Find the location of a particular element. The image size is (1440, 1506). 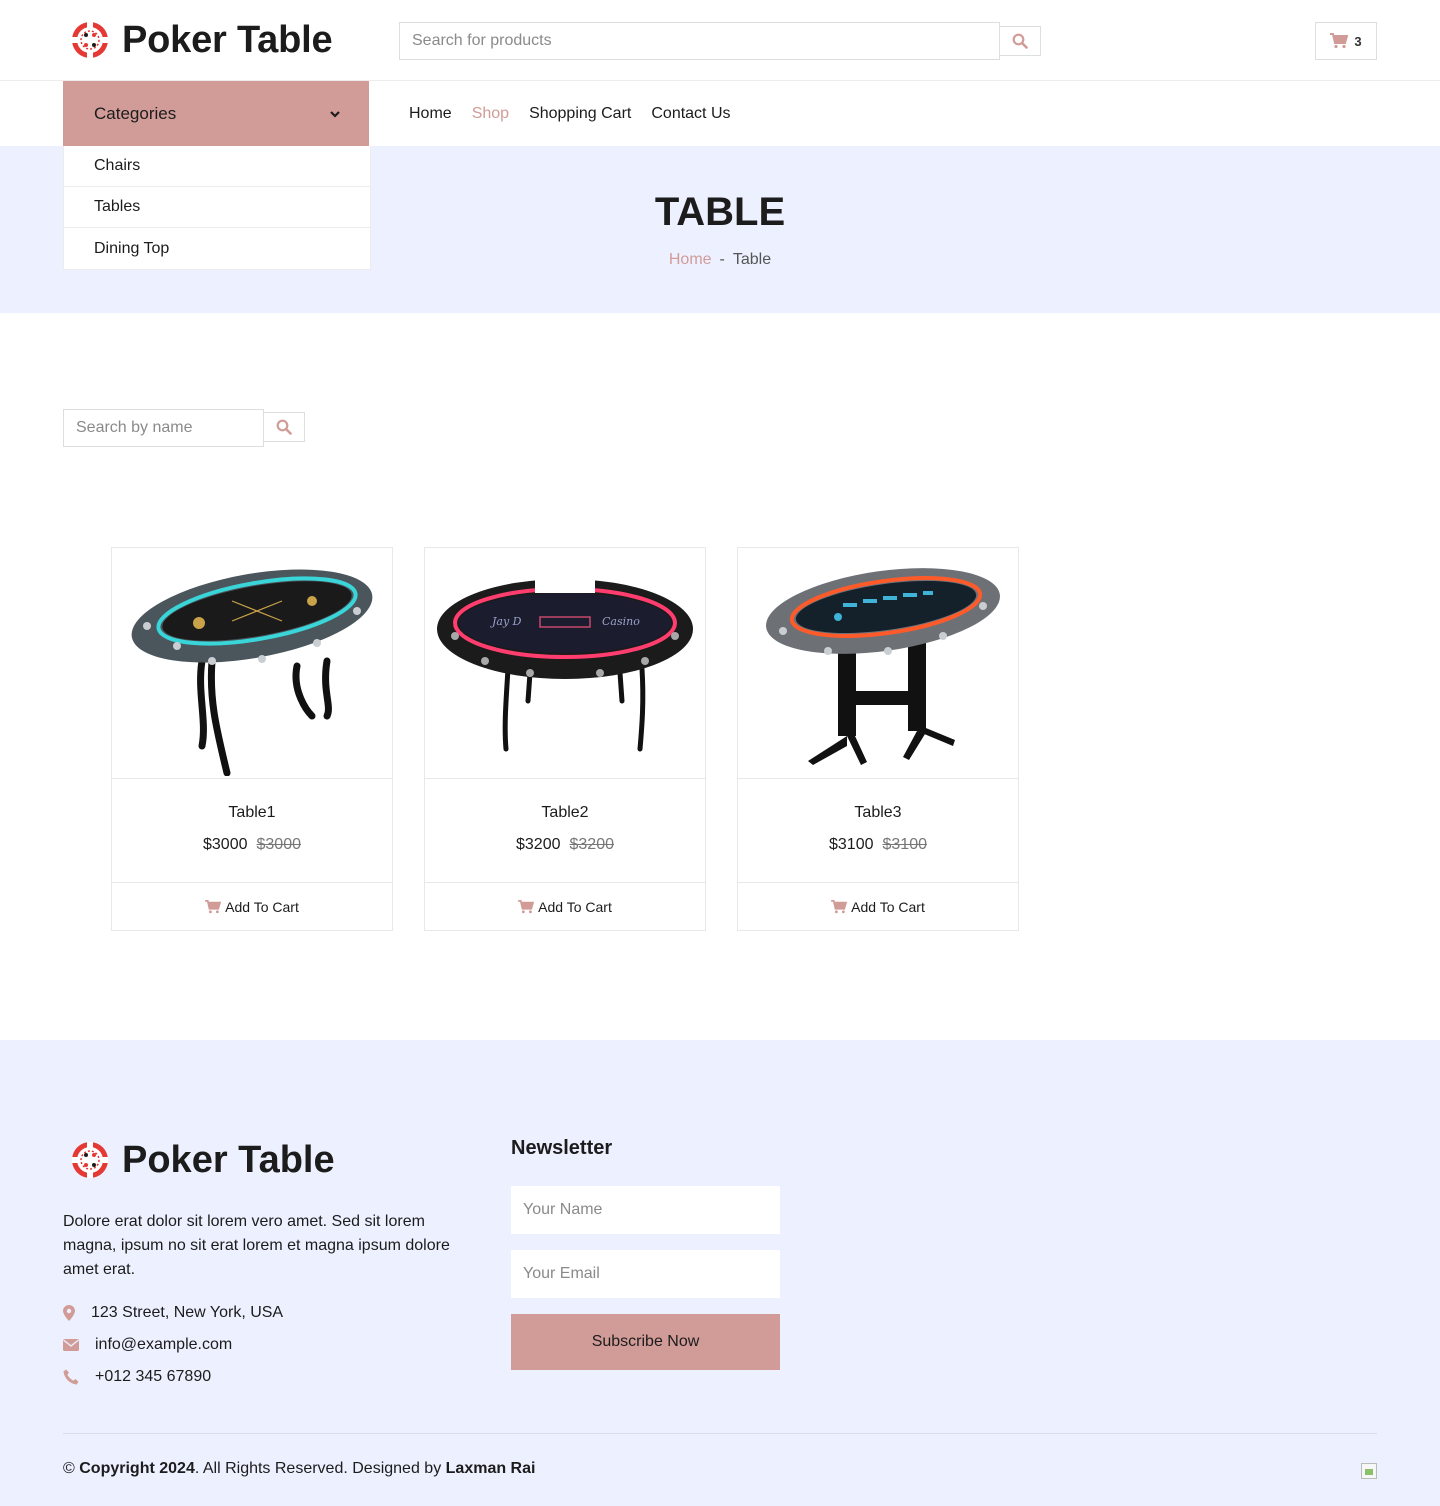

product-old-price: $3100 is located at coordinates (905, 844).